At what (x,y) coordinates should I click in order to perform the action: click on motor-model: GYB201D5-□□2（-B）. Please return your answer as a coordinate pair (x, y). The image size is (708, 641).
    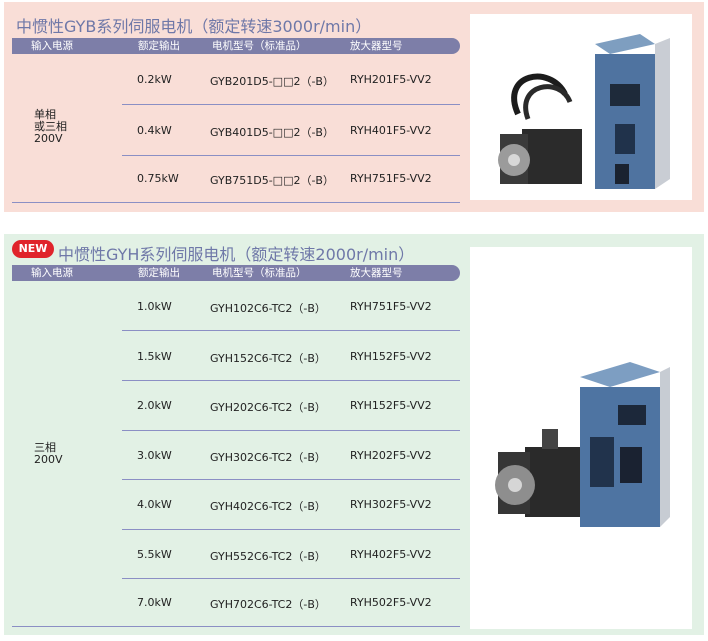
    Looking at the image, I should click on (272, 81).